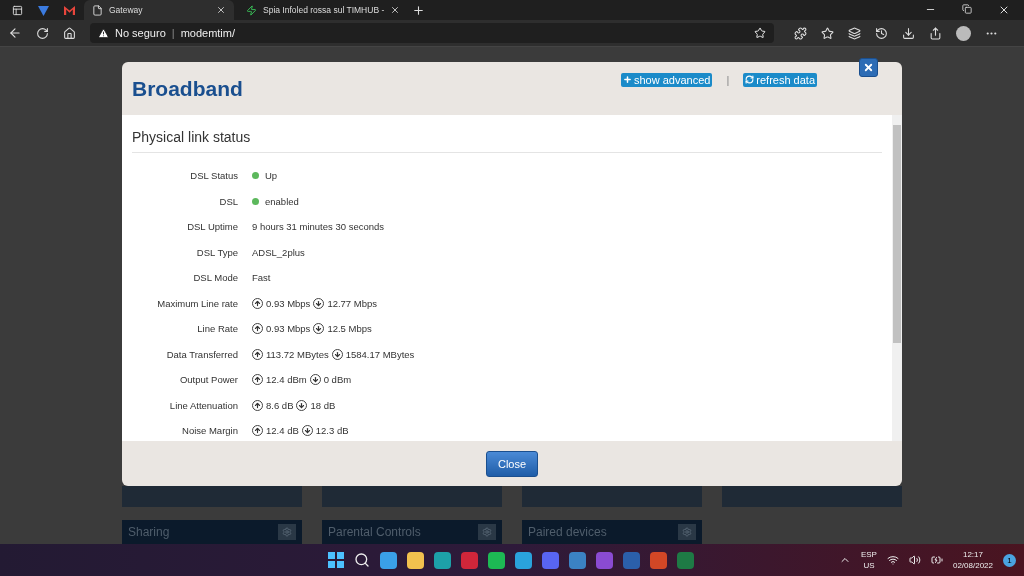 This screenshot has width=1024, height=576. I want to click on download-value: 12.3 dB, so click(332, 431).